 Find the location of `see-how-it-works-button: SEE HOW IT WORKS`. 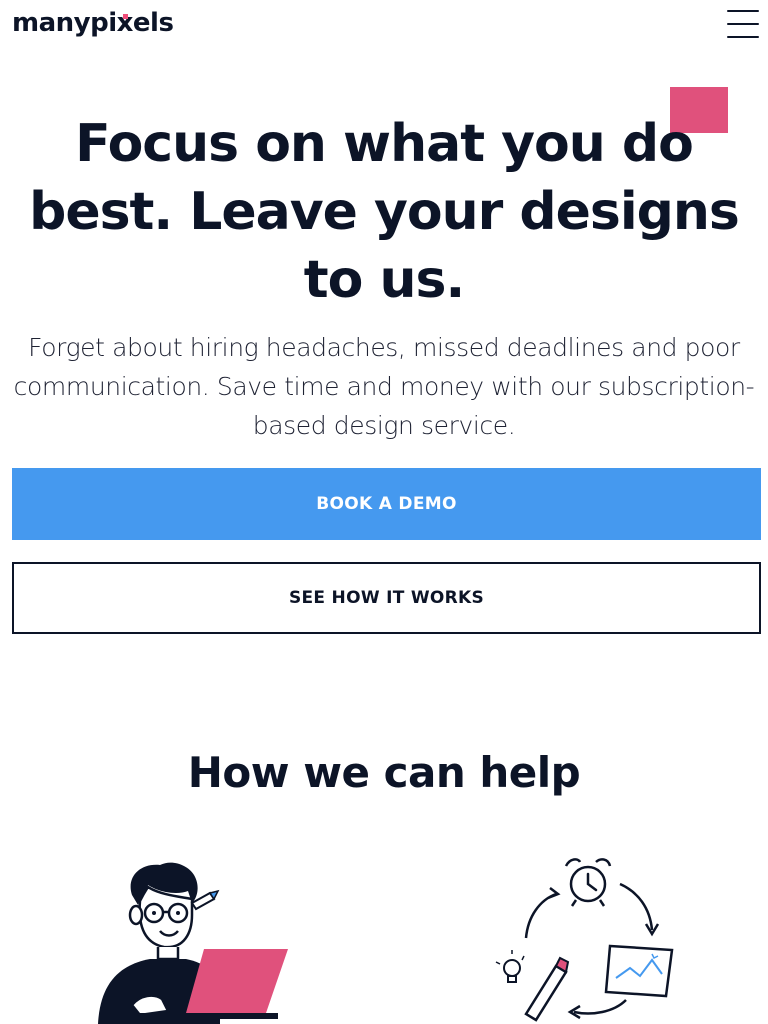

see-how-it-works-button: SEE HOW IT WORKS is located at coordinates (386, 598).